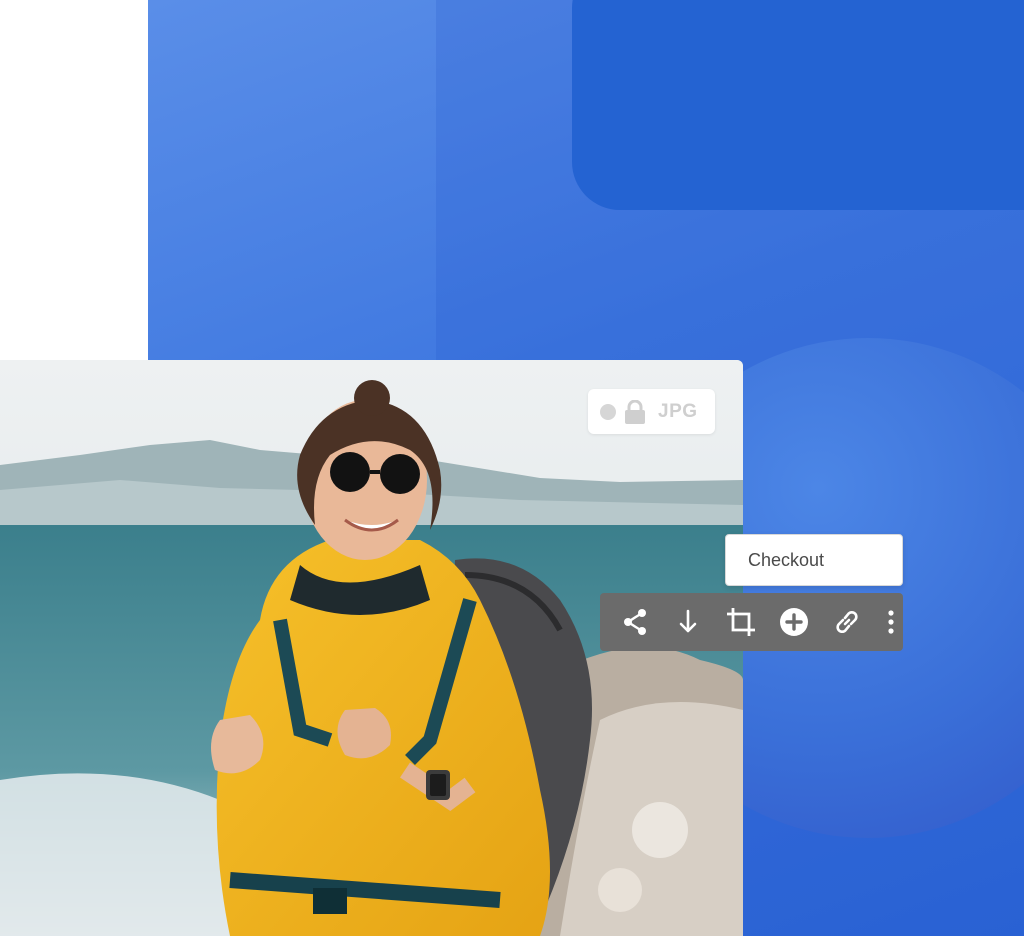 This screenshot has height=936, width=1024. I want to click on add-button, so click(794, 622).